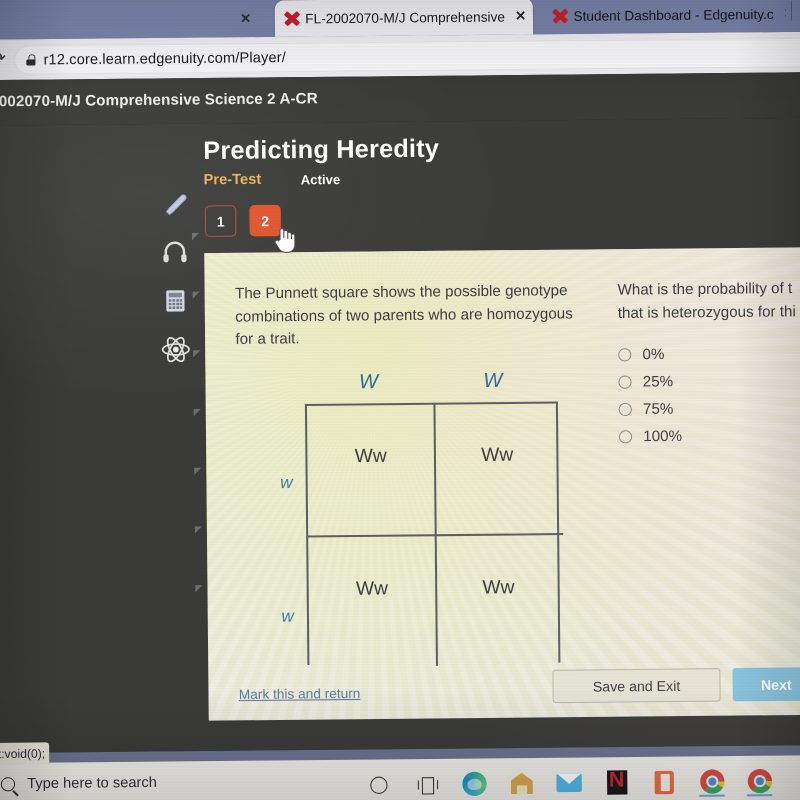 Image resolution: width=800 pixels, height=800 pixels. Describe the element at coordinates (658, 409) in the screenshot. I see `answer-option-label: 75%` at that location.